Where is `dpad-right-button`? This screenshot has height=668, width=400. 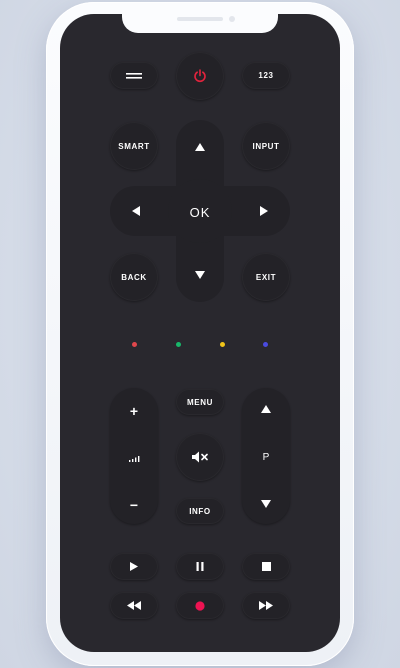
dpad-right-button is located at coordinates (264, 211).